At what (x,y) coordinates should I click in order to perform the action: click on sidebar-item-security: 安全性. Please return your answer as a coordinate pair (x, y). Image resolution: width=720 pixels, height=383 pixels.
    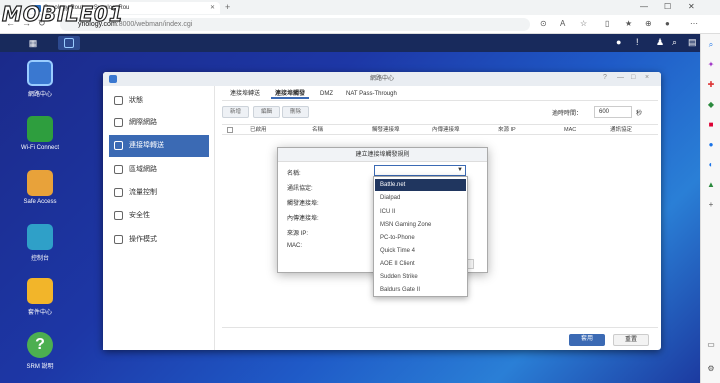
    Looking at the image, I should click on (159, 216).